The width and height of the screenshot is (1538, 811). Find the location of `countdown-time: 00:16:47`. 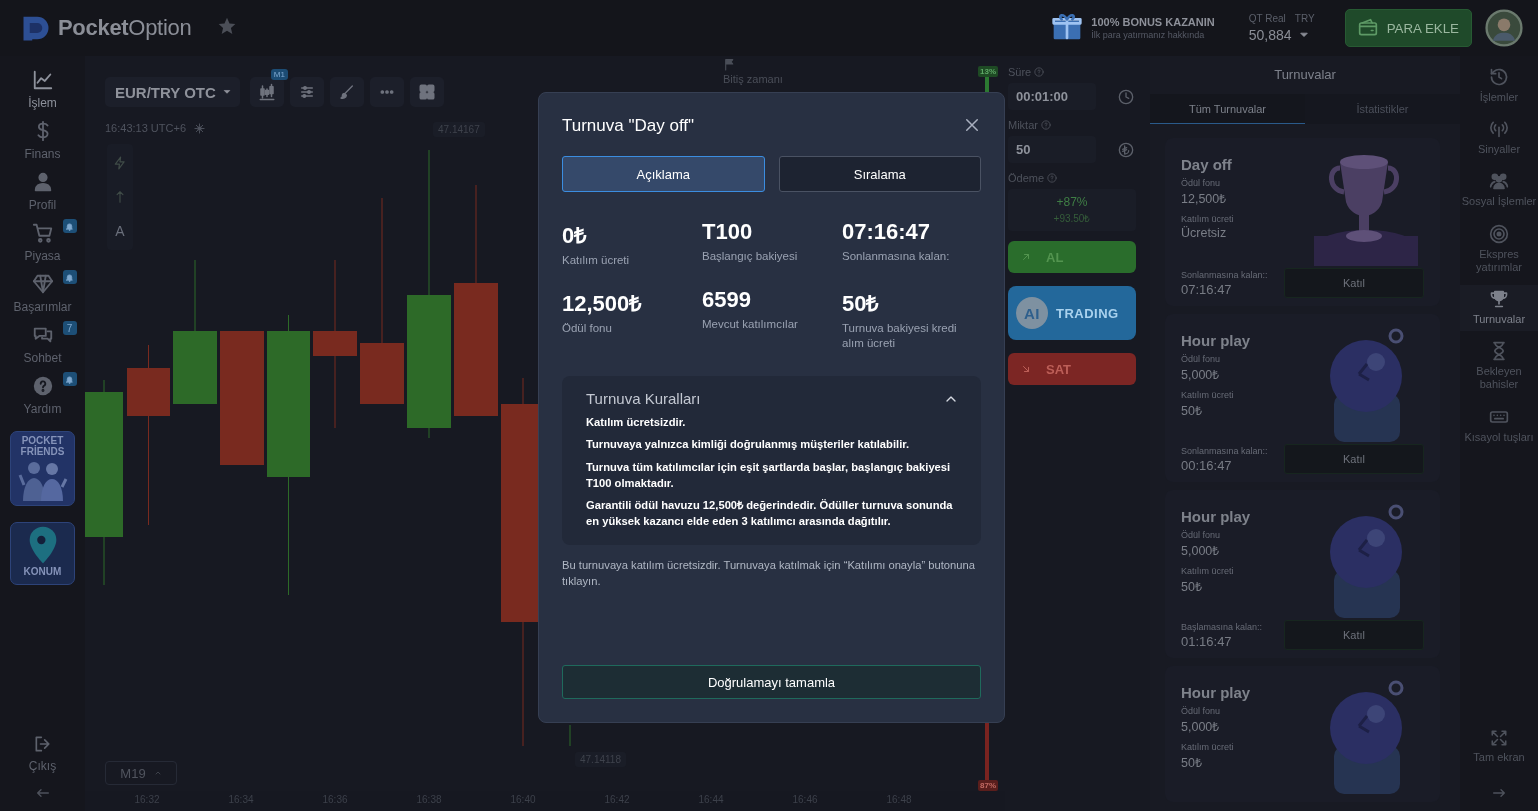

countdown-time: 00:16:47 is located at coordinates (1207, 465).